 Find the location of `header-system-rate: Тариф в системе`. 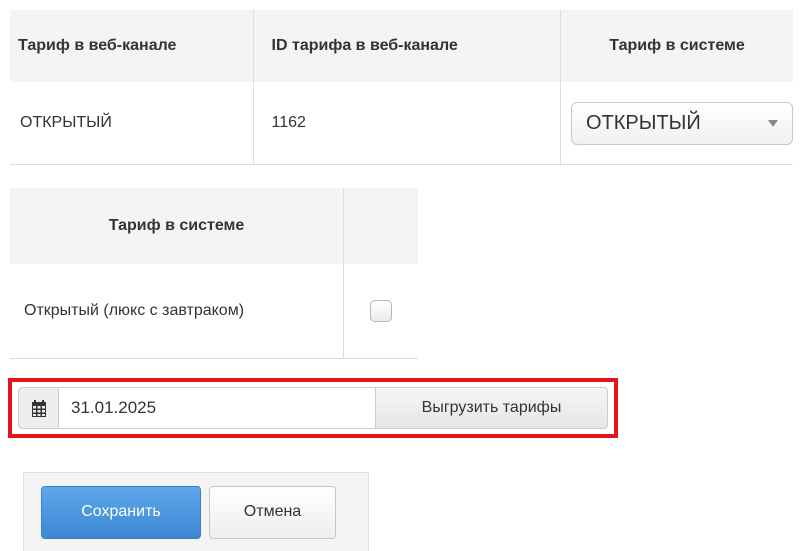

header-system-rate: Тариф в системе is located at coordinates (676, 46).